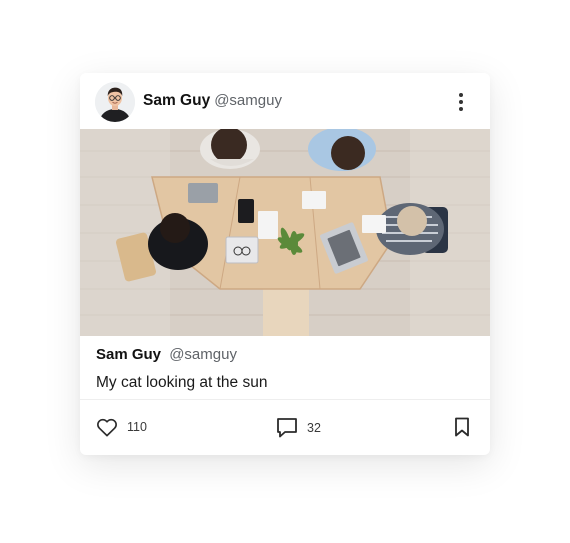 Image resolution: width=570 pixels, height=543 pixels. I want to click on like-button: 110, so click(121, 427).